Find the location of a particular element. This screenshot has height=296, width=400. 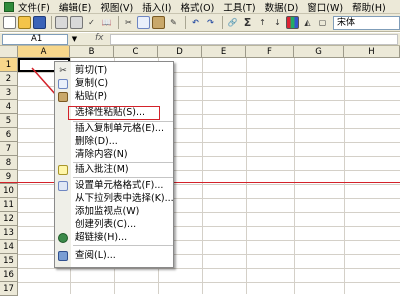

menu-window: 窗口(W) is located at coordinates (325, 7).